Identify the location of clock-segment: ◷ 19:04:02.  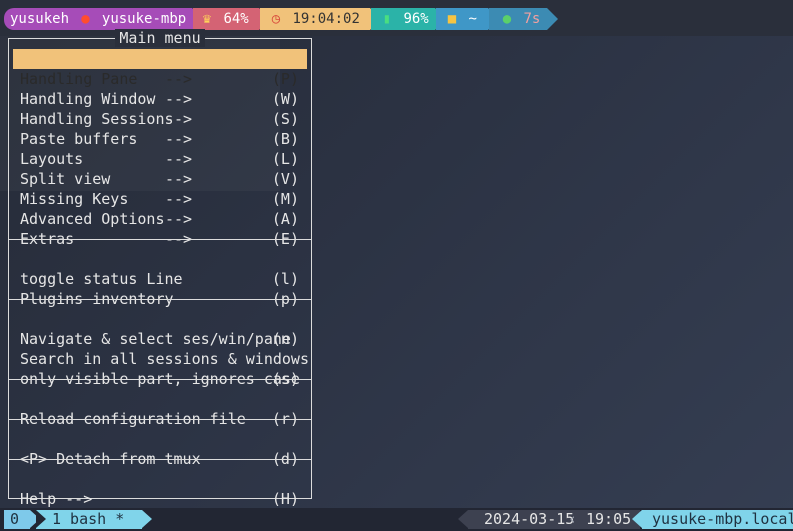
(320, 19).